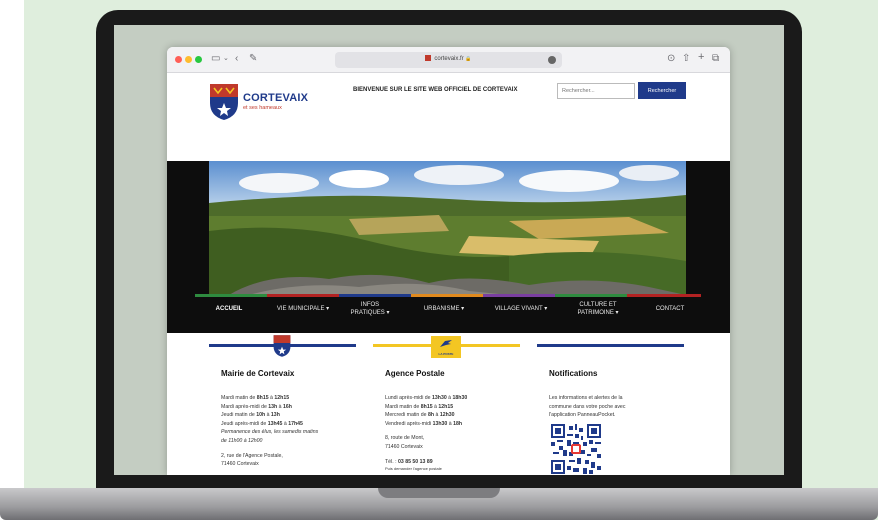 This screenshot has height=520, width=878. Describe the element at coordinates (224, 102) in the screenshot. I see `coat-of-arms-icon` at that location.